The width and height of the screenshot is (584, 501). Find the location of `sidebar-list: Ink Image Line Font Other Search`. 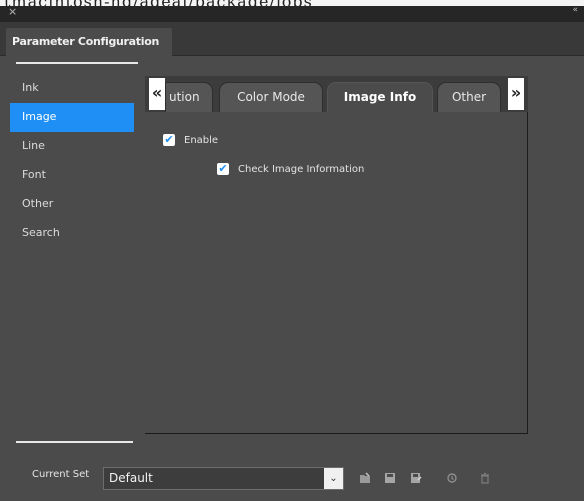

sidebar-list: Ink Image Line Font Other Search is located at coordinates (72, 161).